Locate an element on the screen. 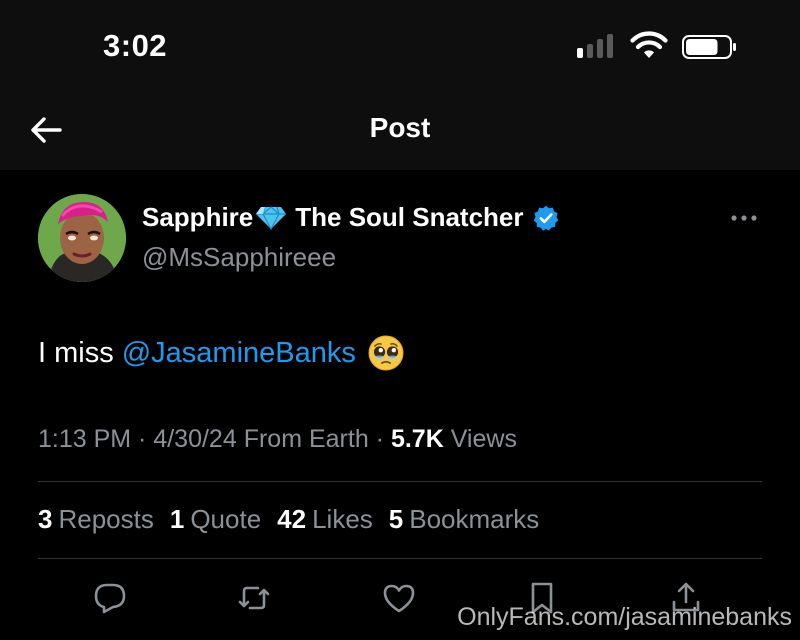 This screenshot has width=800, height=640. cellular-signal-icon is located at coordinates (595, 46).